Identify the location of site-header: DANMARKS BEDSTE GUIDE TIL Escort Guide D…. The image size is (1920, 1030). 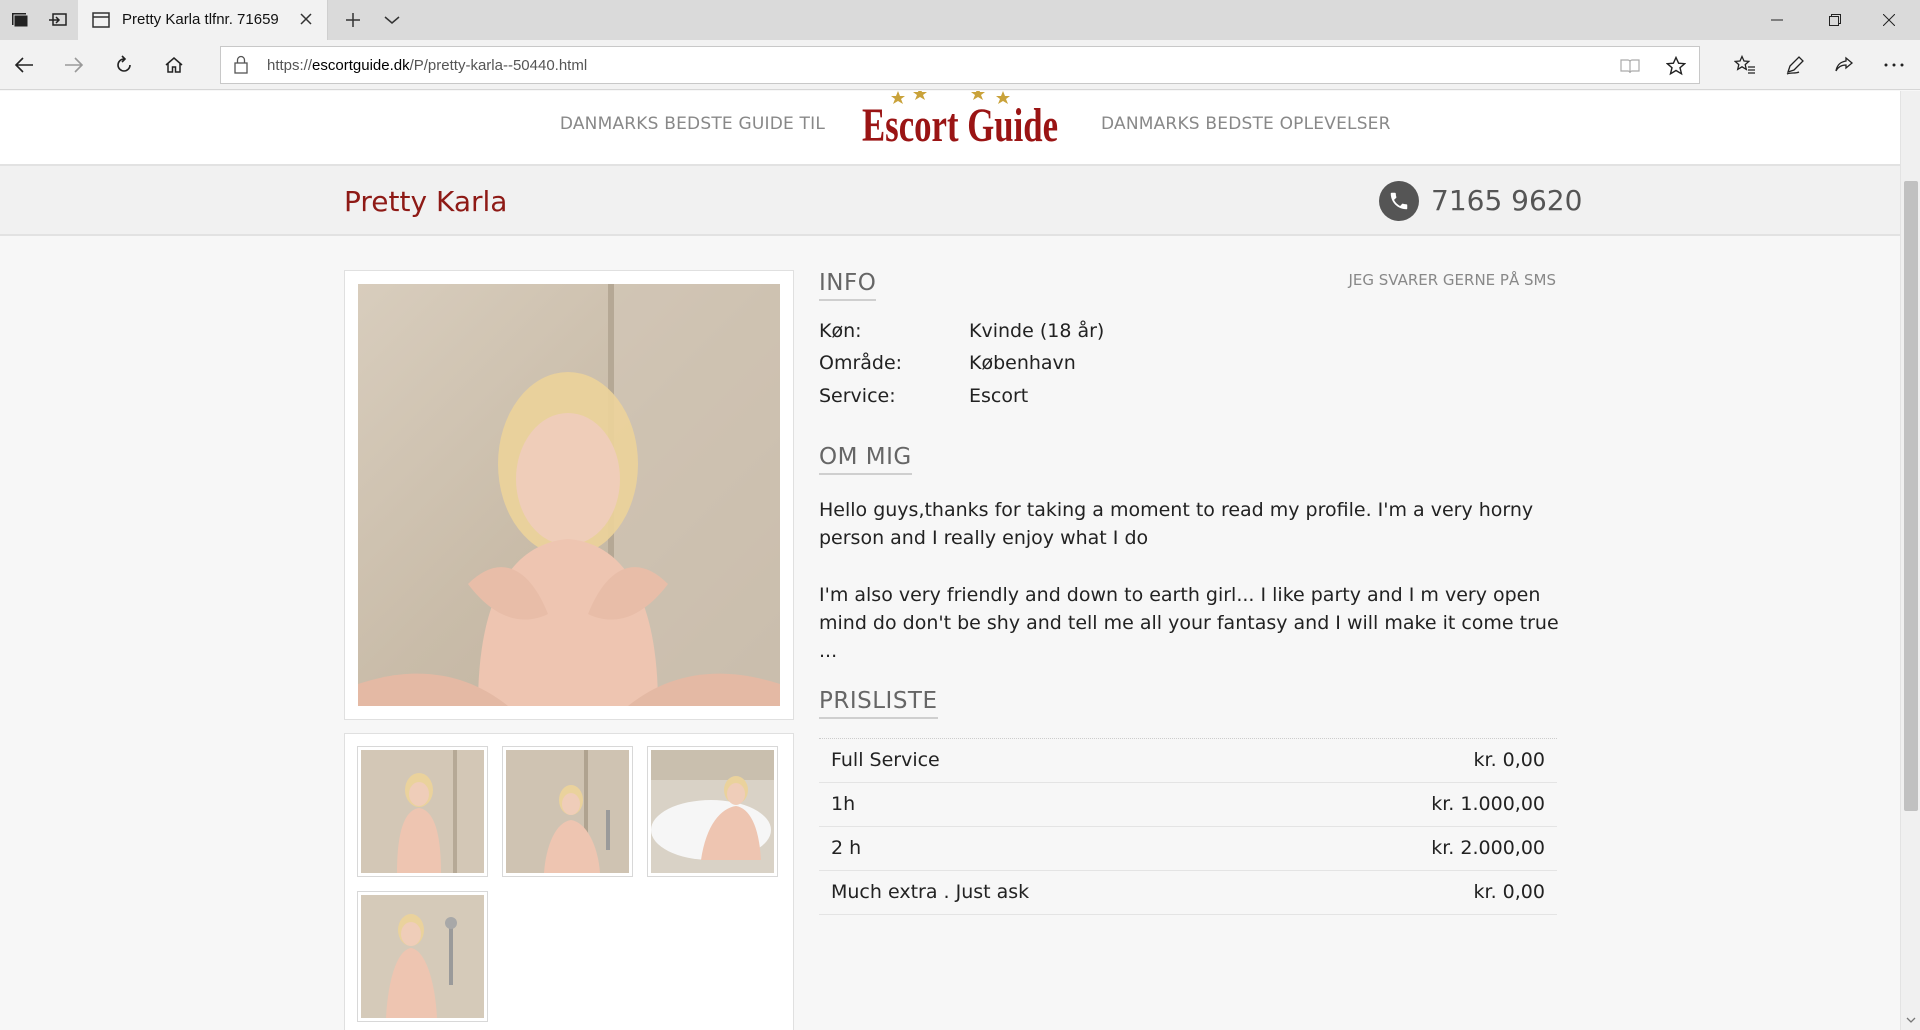
(950, 128).